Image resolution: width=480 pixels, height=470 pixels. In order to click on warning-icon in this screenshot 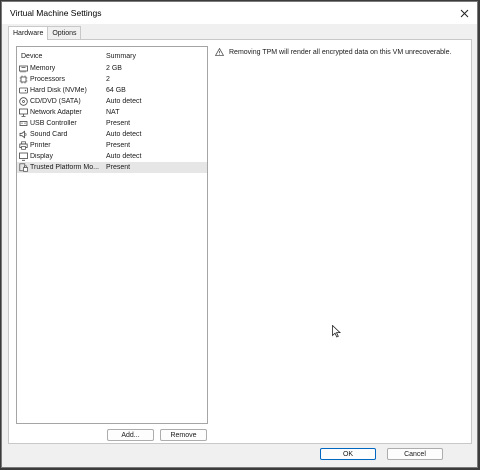, I will do `click(219, 52)`.